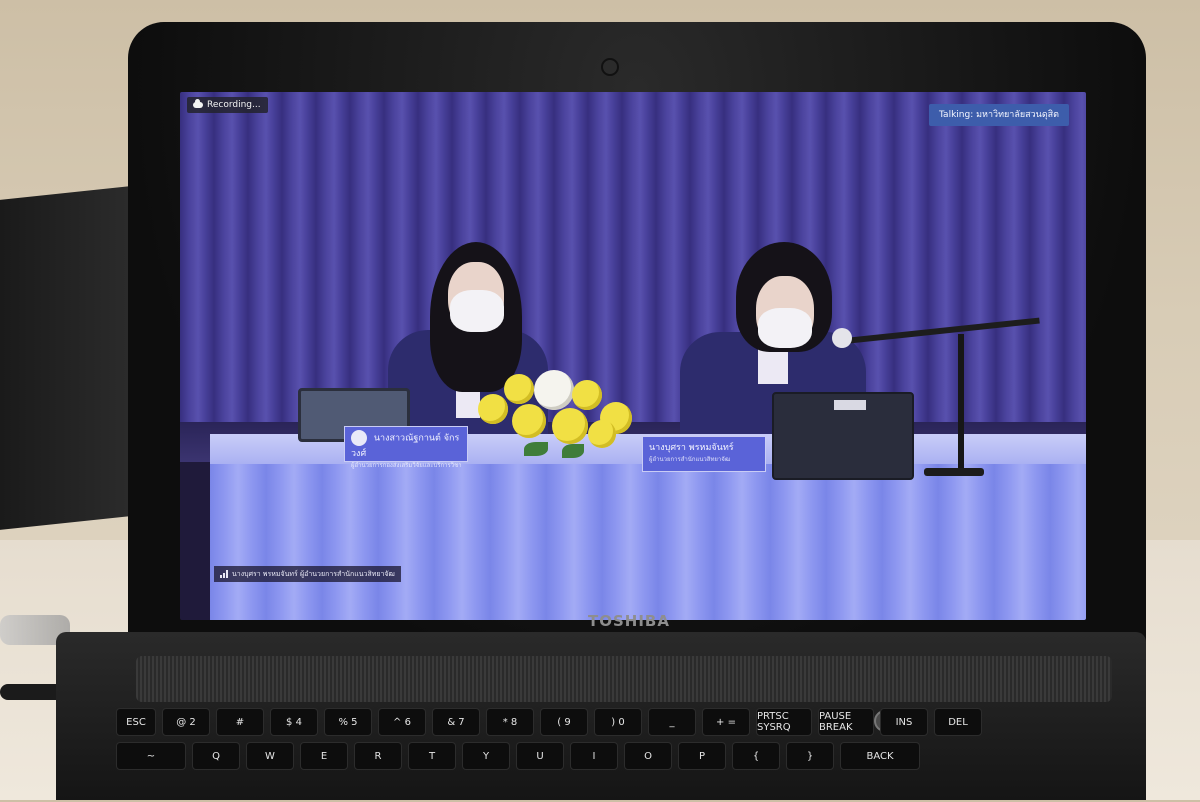 Image resolution: width=1200 pixels, height=802 pixels. What do you see at coordinates (784, 722) in the screenshot?
I see `key: PRTSC SYSRQ` at bounding box center [784, 722].